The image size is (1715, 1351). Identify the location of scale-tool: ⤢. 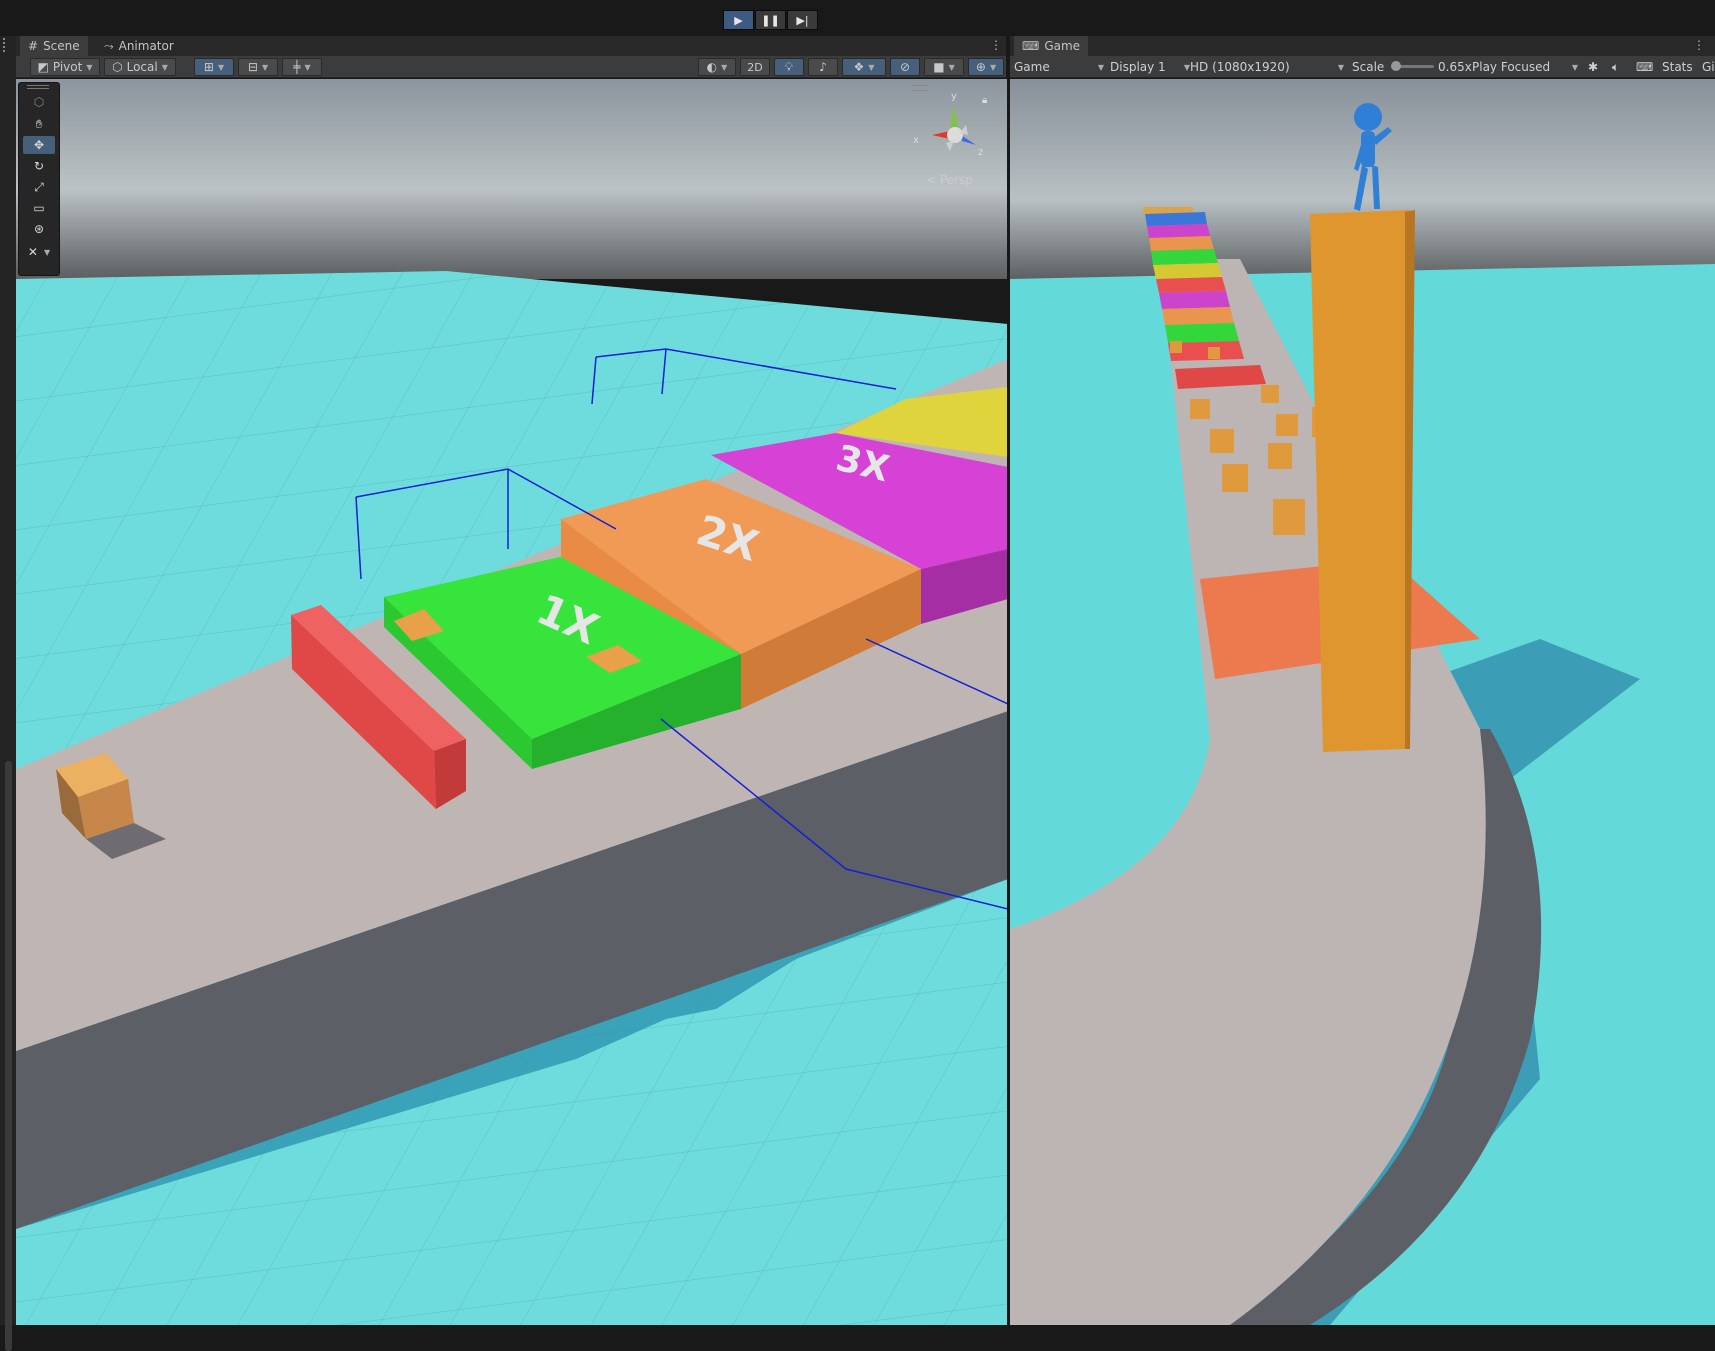
(39, 187).